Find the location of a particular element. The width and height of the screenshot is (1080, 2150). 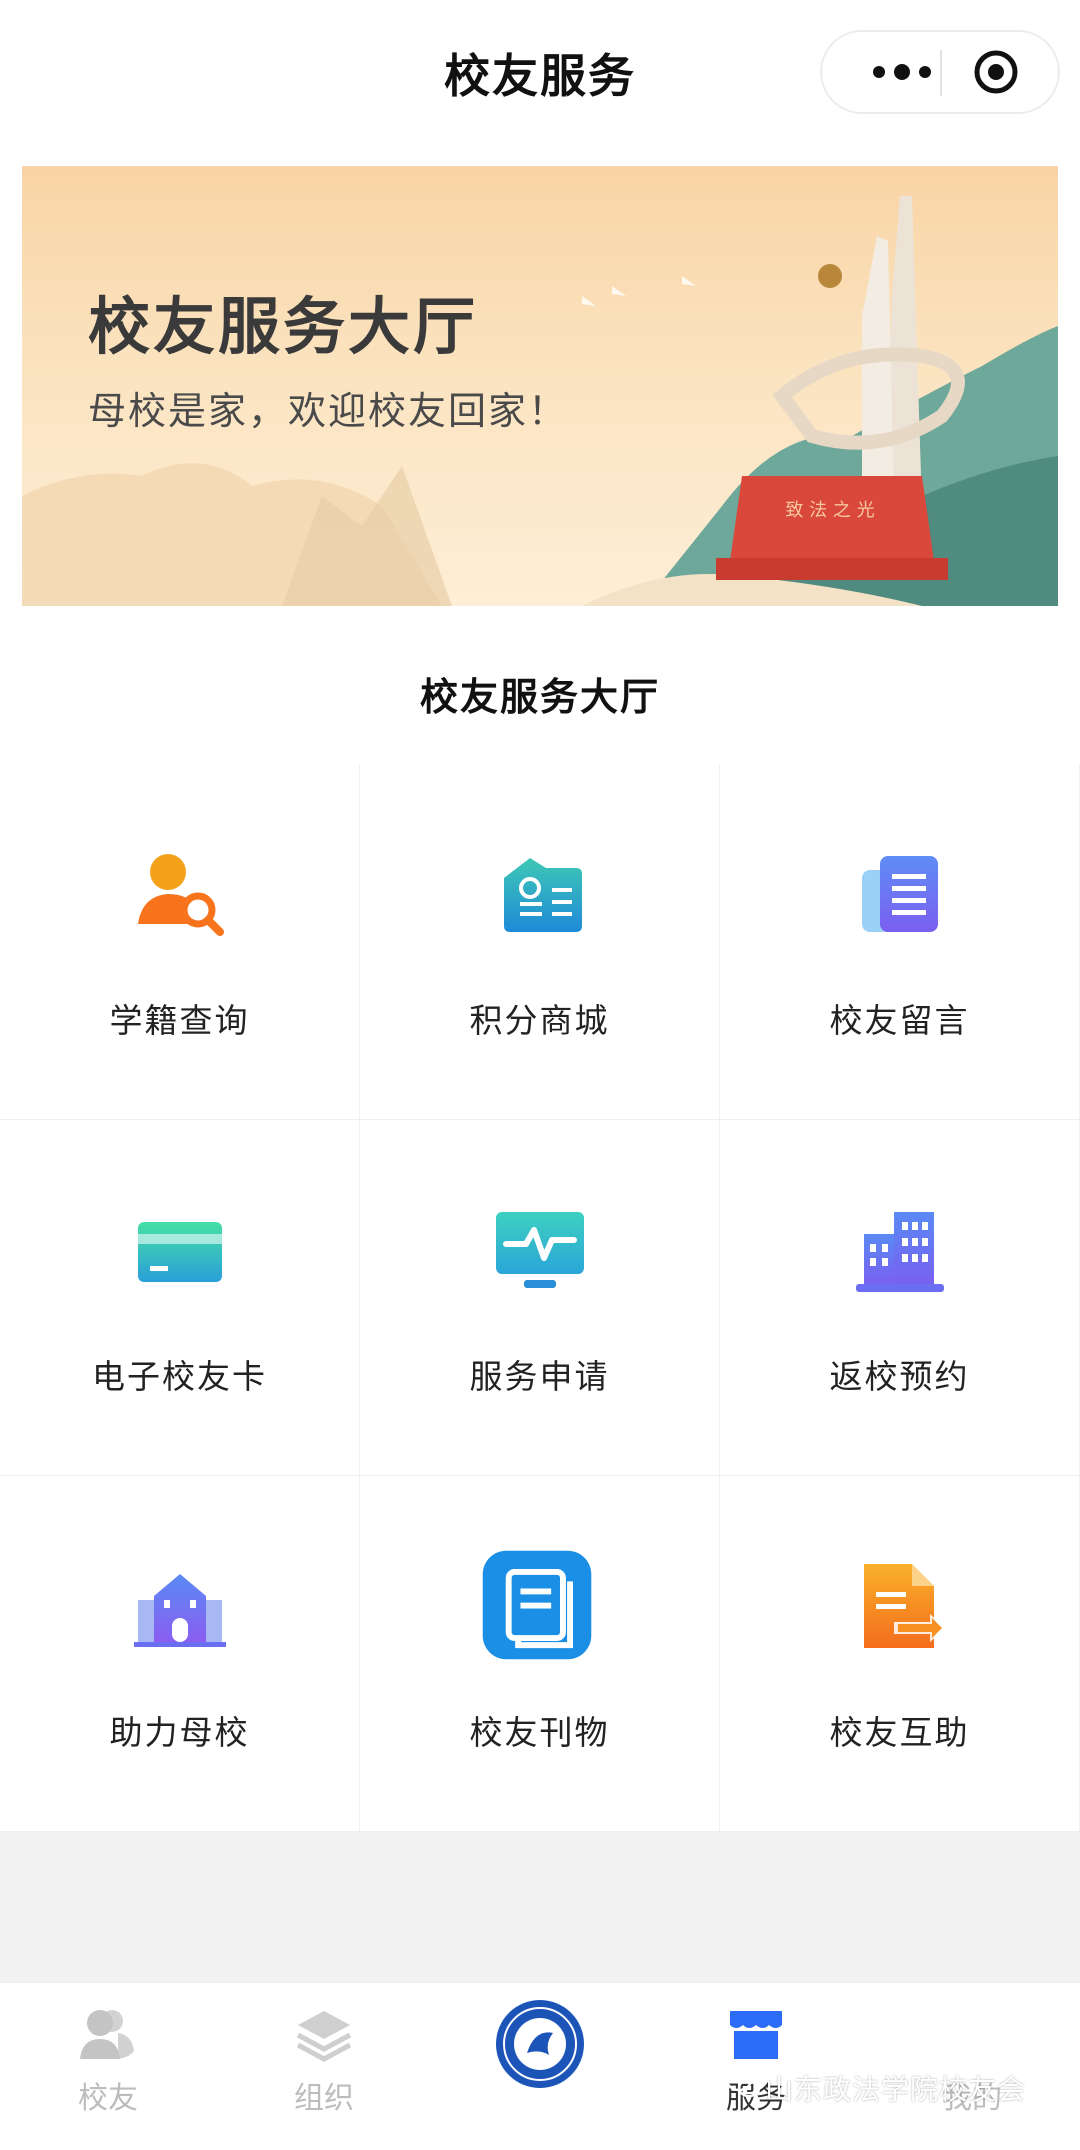

banner-title: 校友服务大厅 is located at coordinates (283, 326).